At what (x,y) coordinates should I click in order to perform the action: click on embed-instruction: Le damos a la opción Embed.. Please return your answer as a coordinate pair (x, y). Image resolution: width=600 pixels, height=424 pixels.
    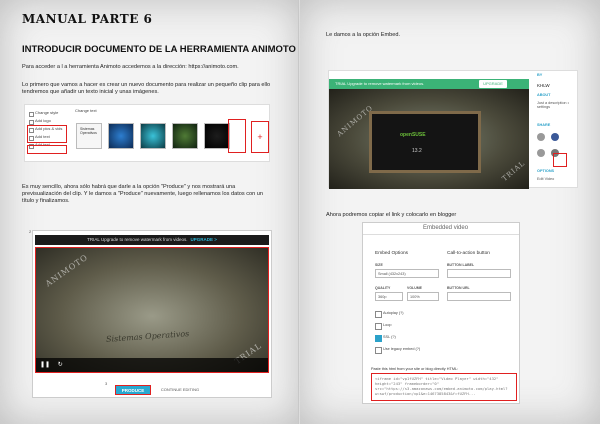
    Looking at the image, I should click on (363, 35).